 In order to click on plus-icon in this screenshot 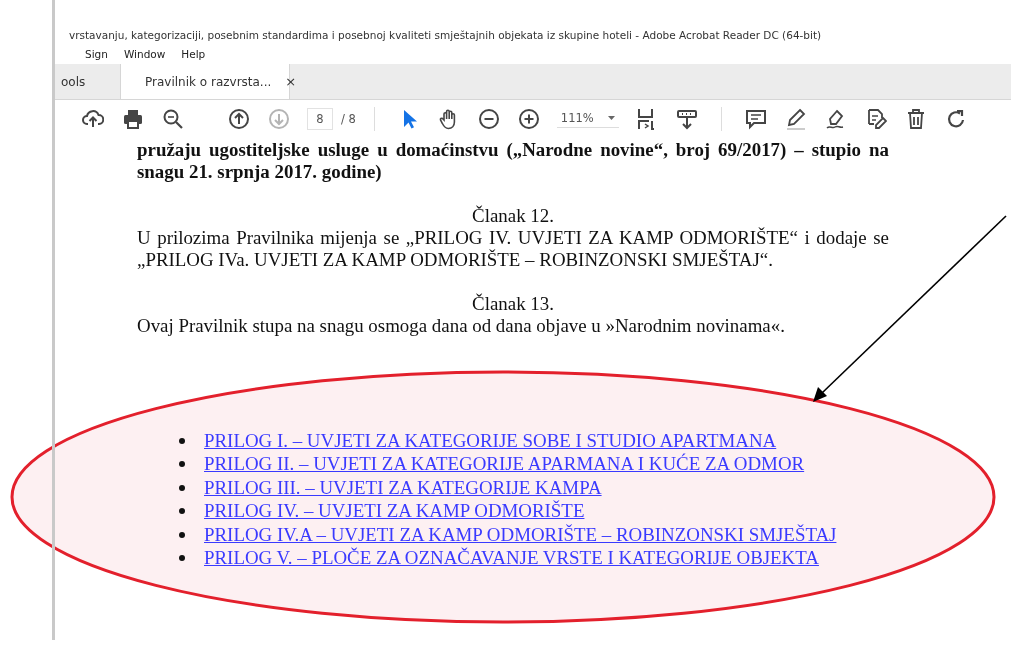, I will do `click(528, 118)`.